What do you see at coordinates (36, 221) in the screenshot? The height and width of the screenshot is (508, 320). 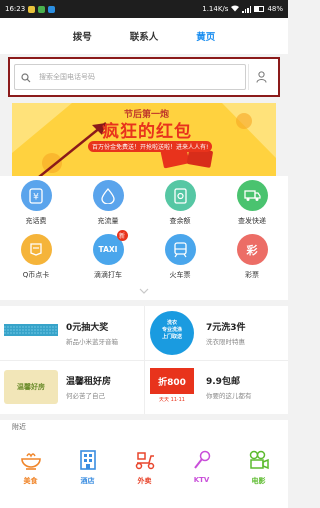 I see `grid-label: 充话费` at bounding box center [36, 221].